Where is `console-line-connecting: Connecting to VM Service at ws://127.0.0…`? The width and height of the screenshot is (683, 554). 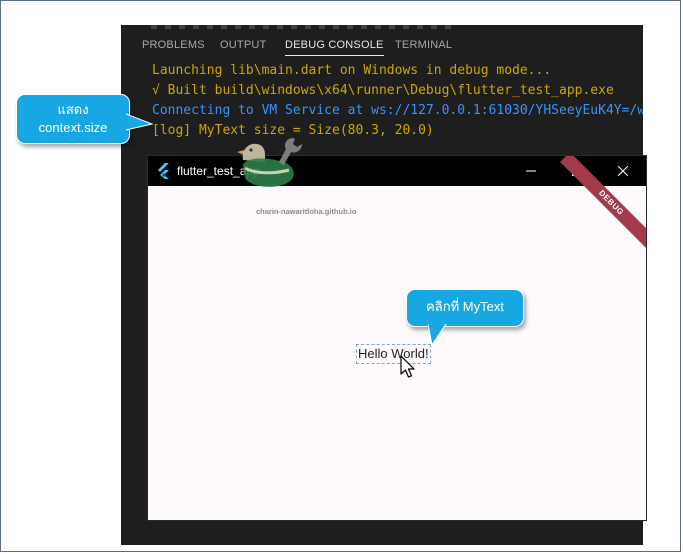 console-line-connecting: Connecting to VM Service at ws://127.0.0… is located at coordinates (397, 110).